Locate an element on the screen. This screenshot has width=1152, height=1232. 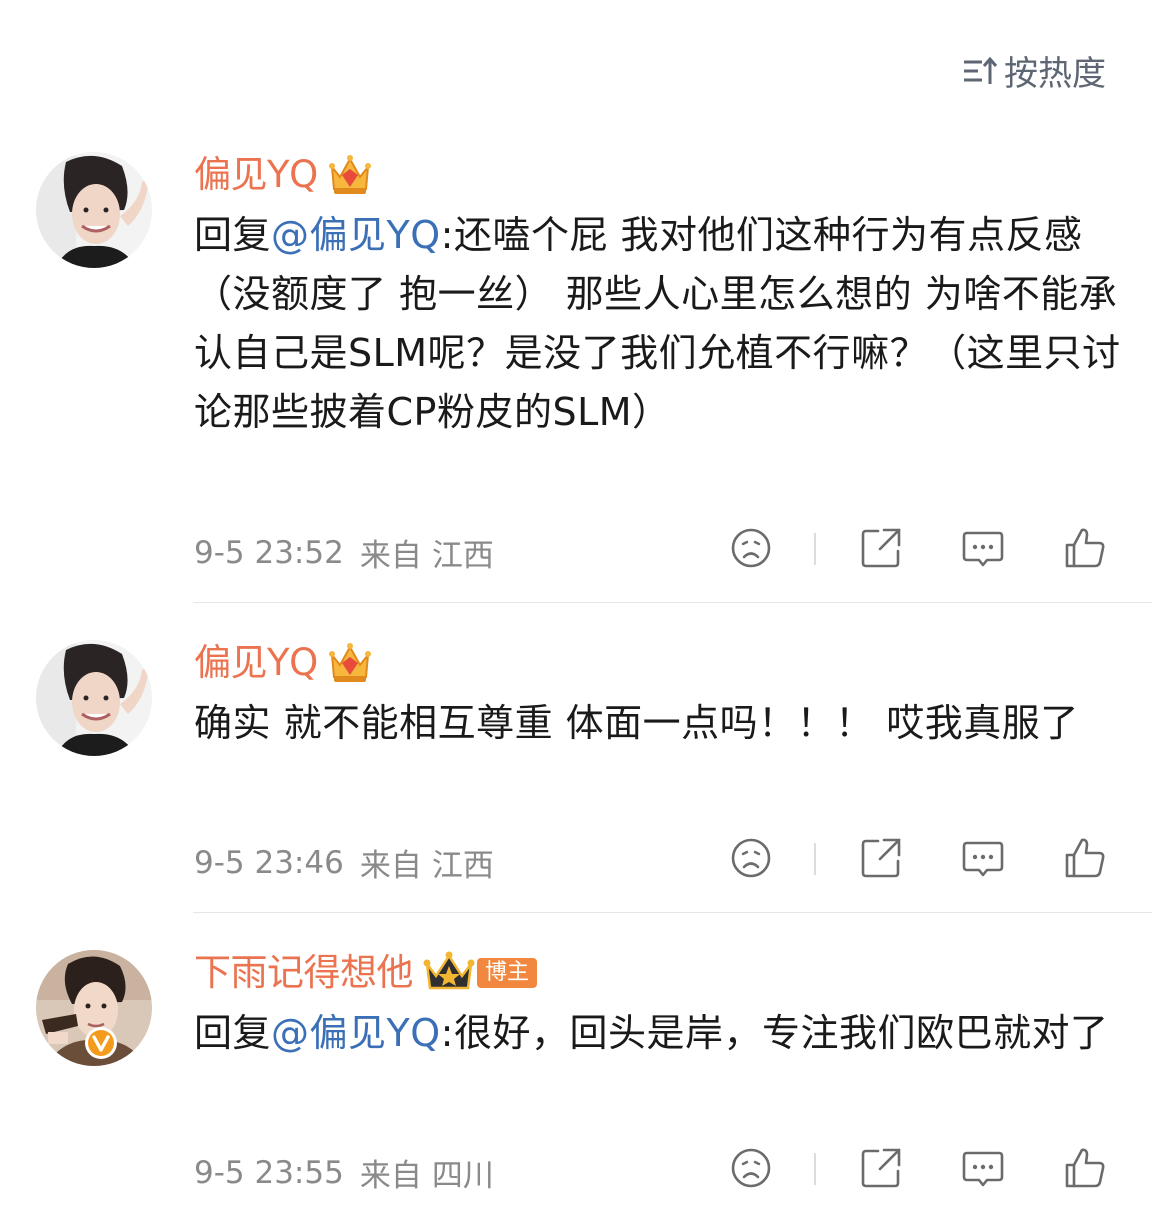
verified-v-icon is located at coordinates (101, 1043).